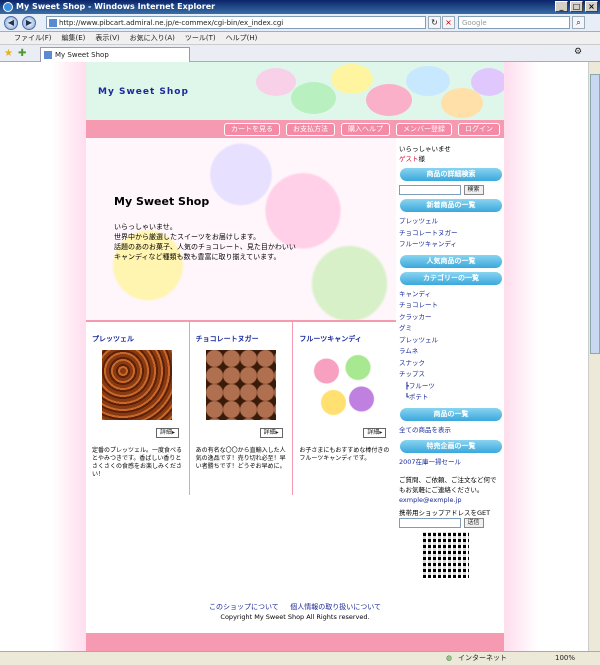 This screenshot has width=600, height=665. I want to click on category-link: スナック, so click(451, 364).